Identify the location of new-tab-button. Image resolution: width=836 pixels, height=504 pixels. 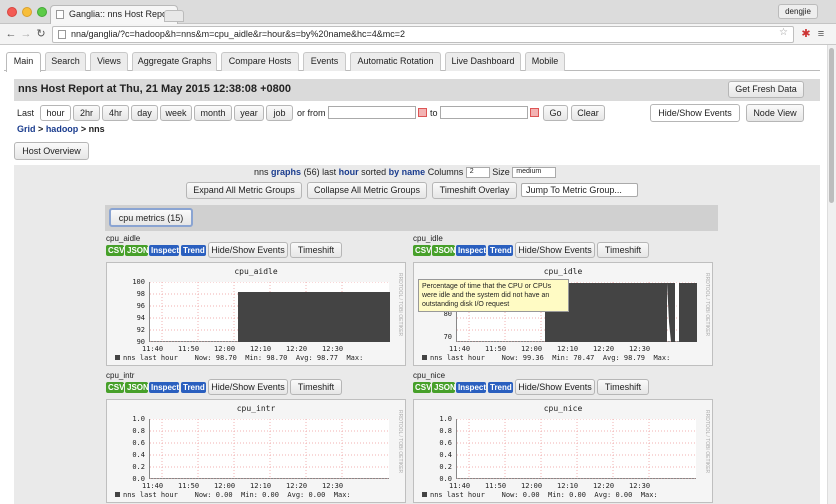
(174, 16).